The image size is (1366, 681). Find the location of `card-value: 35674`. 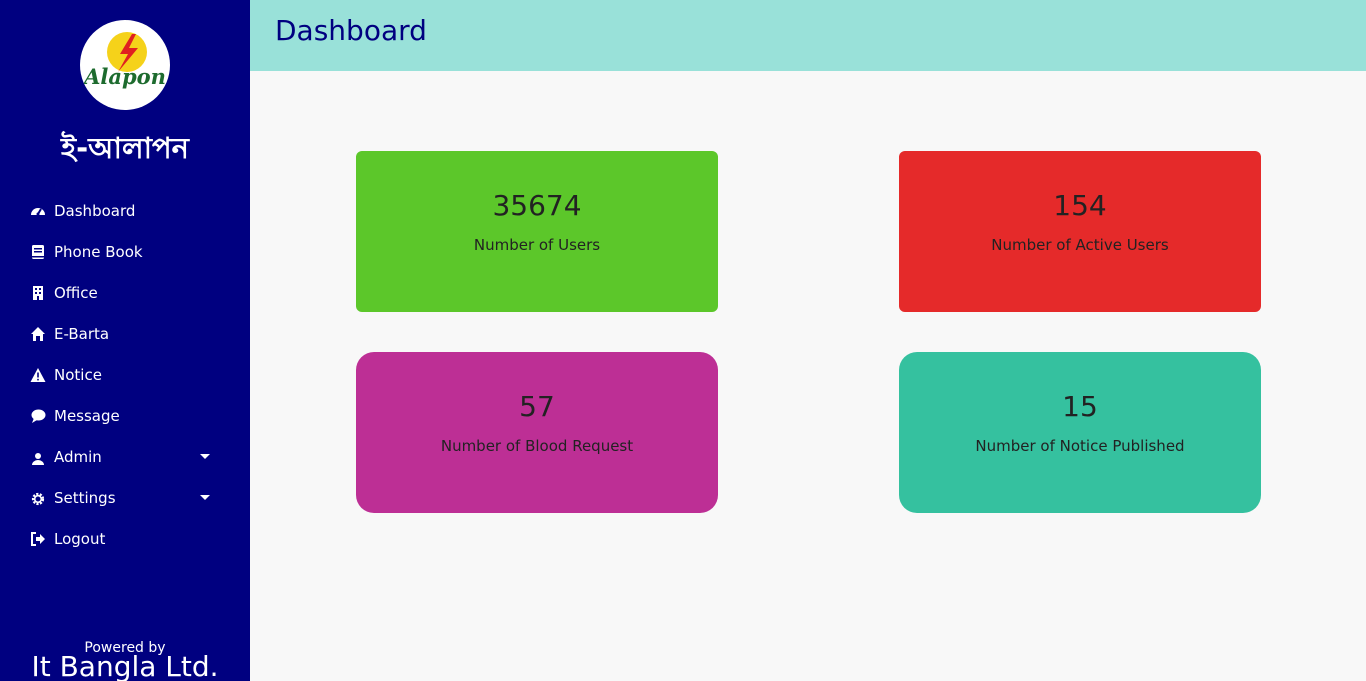

card-value: 35674 is located at coordinates (537, 205).